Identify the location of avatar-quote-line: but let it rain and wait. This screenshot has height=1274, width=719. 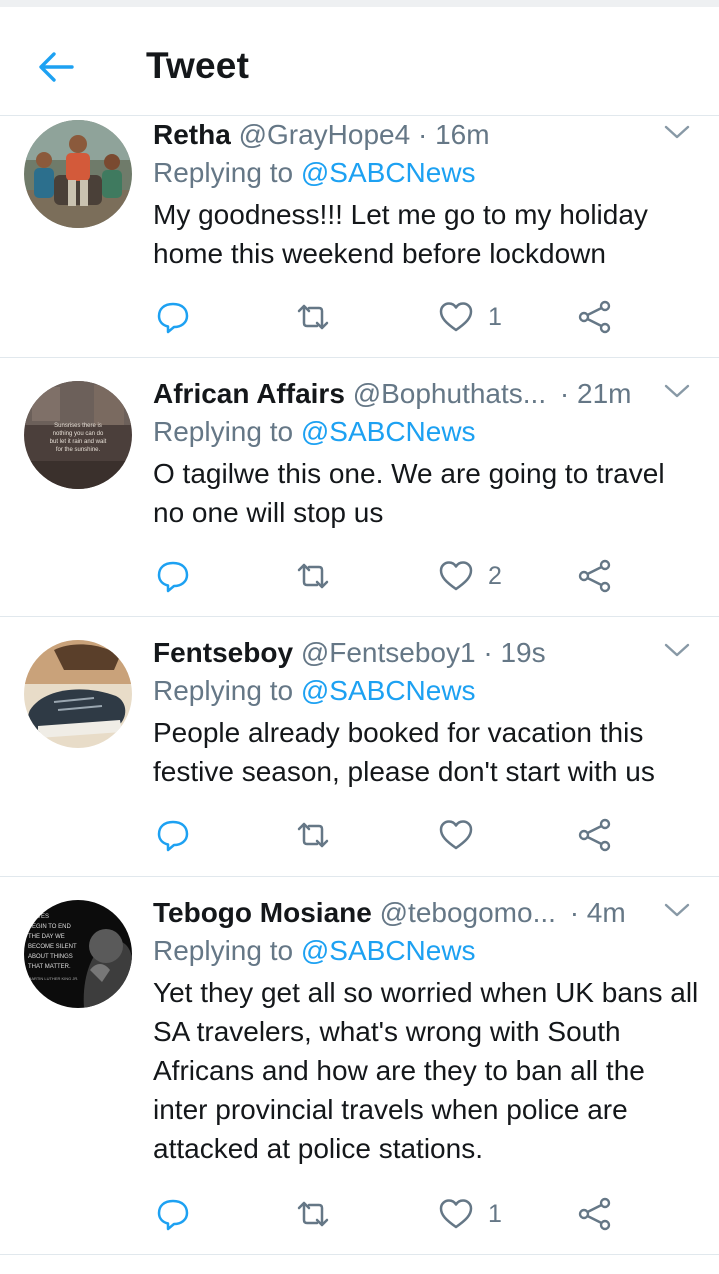
(78, 442).